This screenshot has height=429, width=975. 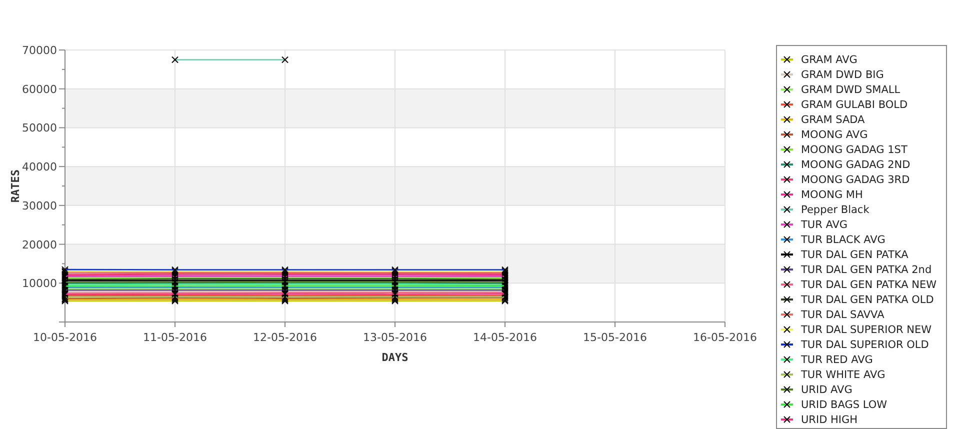 What do you see at coordinates (869, 284) in the screenshot?
I see `legend-label: TUR DAL GEN PATKA NEW` at bounding box center [869, 284].